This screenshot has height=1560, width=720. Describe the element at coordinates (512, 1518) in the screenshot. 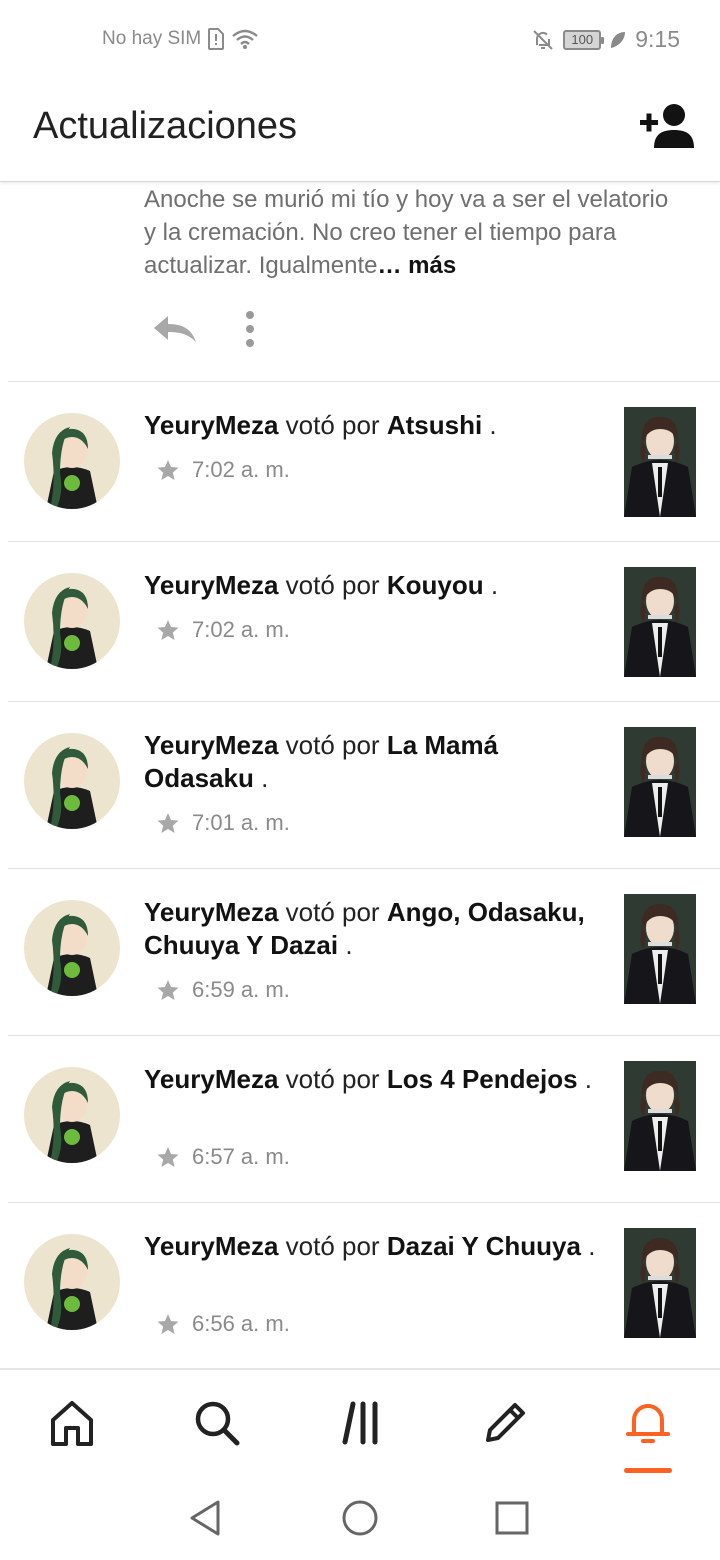

I see `recents-icon` at that location.